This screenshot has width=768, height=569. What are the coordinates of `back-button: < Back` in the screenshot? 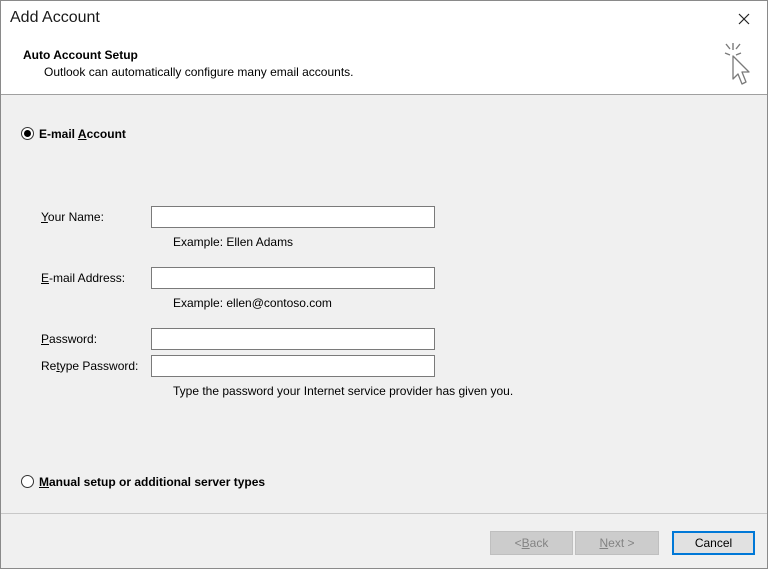 It's located at (531, 543).